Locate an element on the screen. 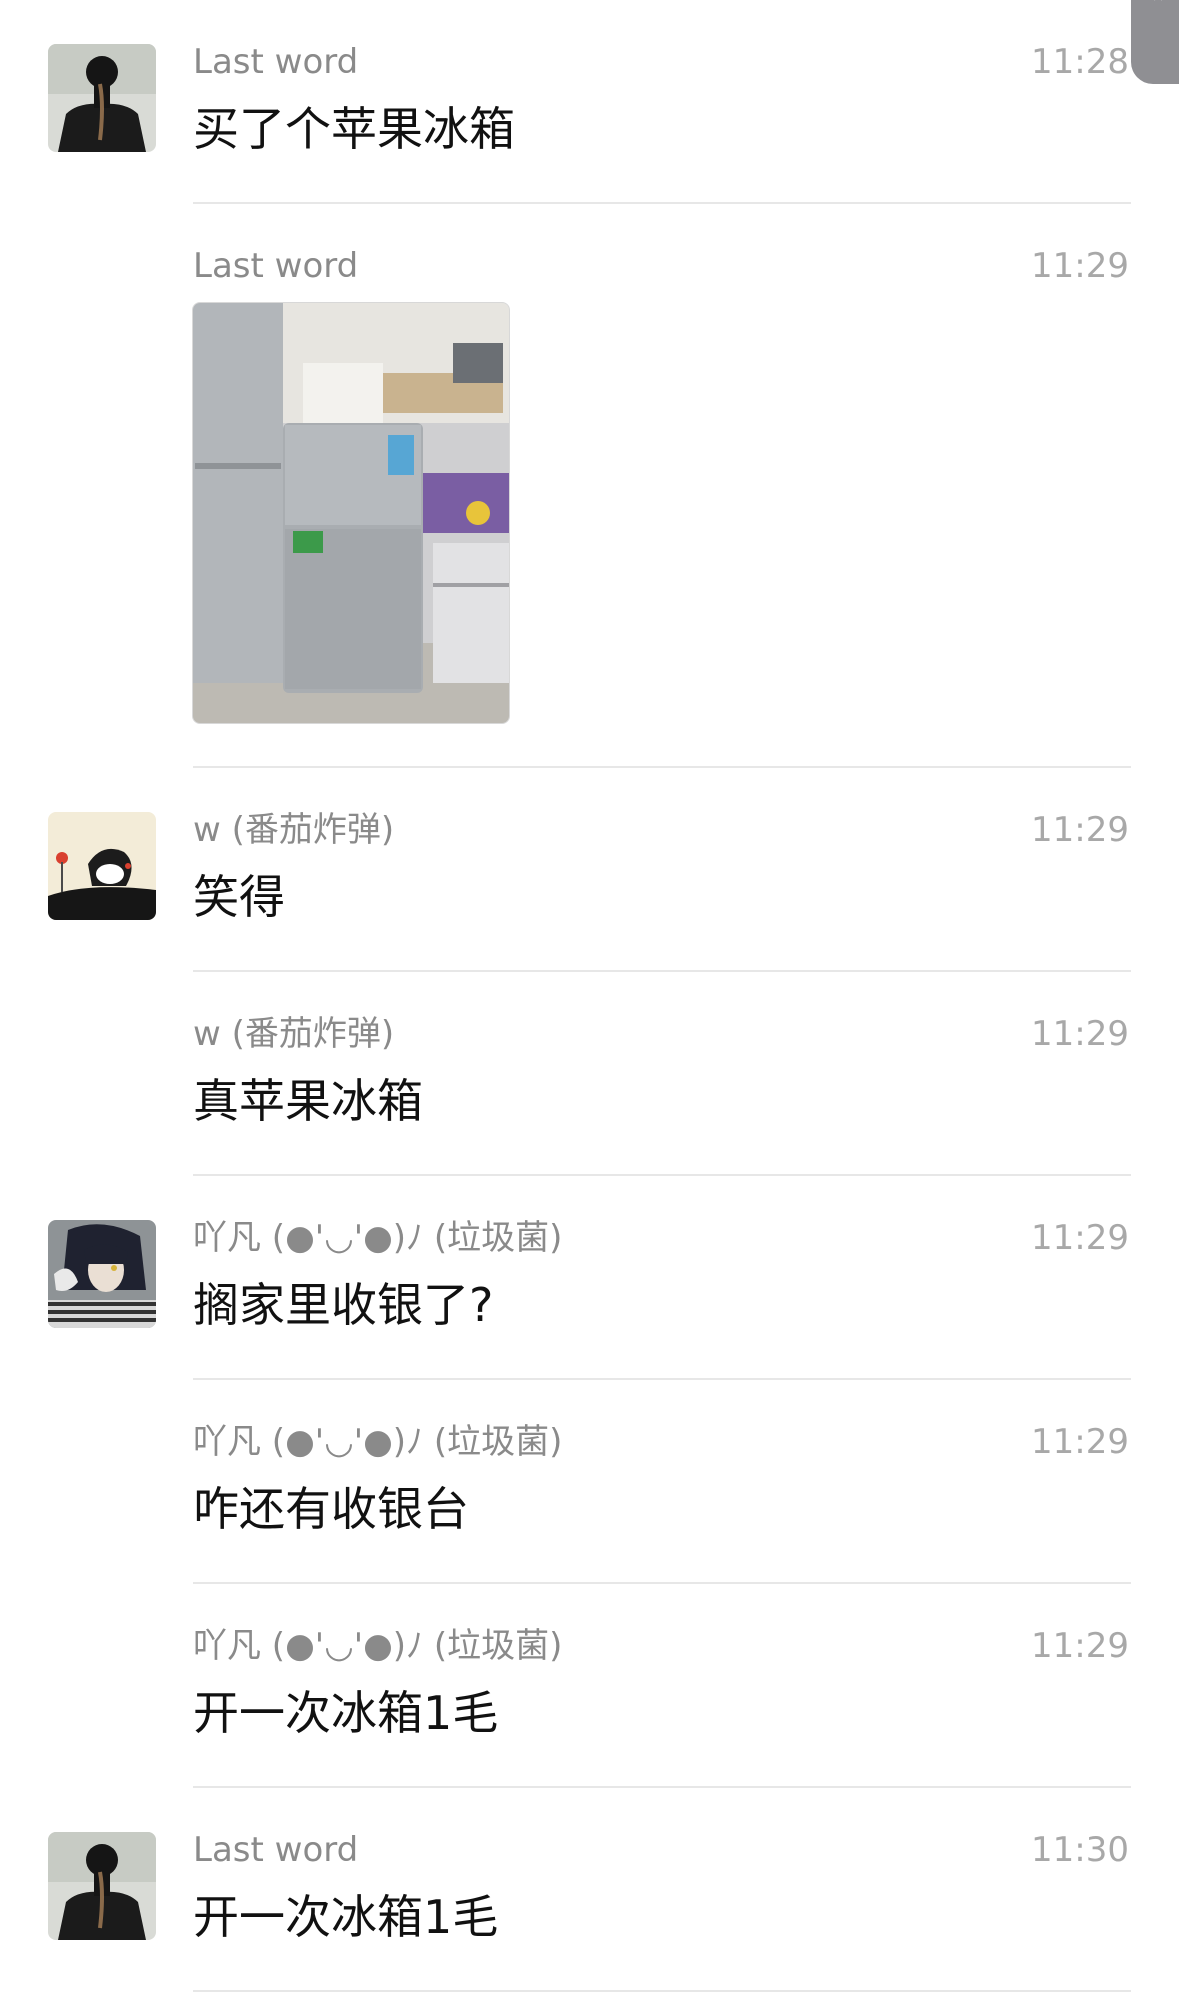 Image resolution: width=1179 pixels, height=1993 pixels. message-photo is located at coordinates (351, 513).